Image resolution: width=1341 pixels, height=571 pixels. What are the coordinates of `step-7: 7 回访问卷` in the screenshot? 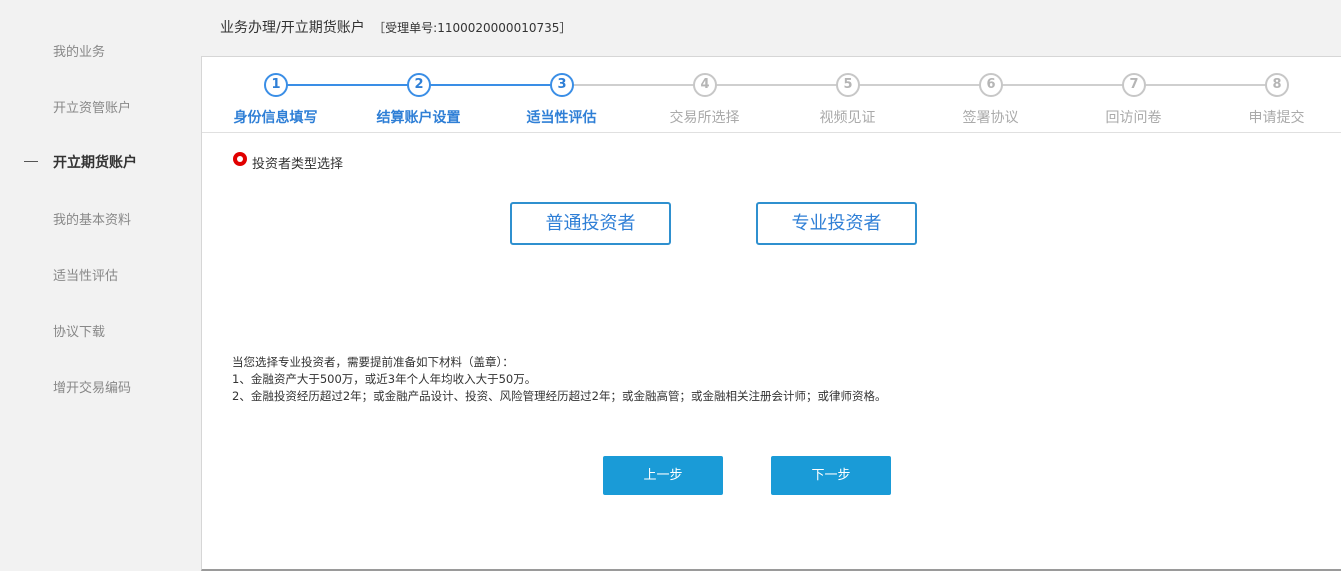 It's located at (1133, 95).